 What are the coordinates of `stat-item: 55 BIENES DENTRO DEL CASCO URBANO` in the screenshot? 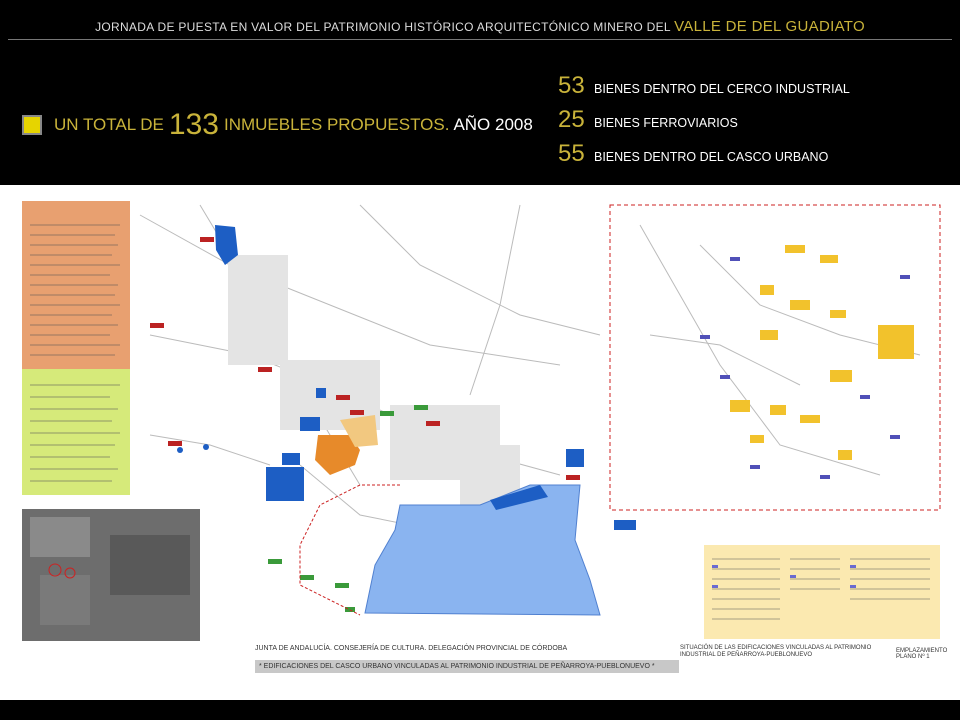 It's located at (704, 157).